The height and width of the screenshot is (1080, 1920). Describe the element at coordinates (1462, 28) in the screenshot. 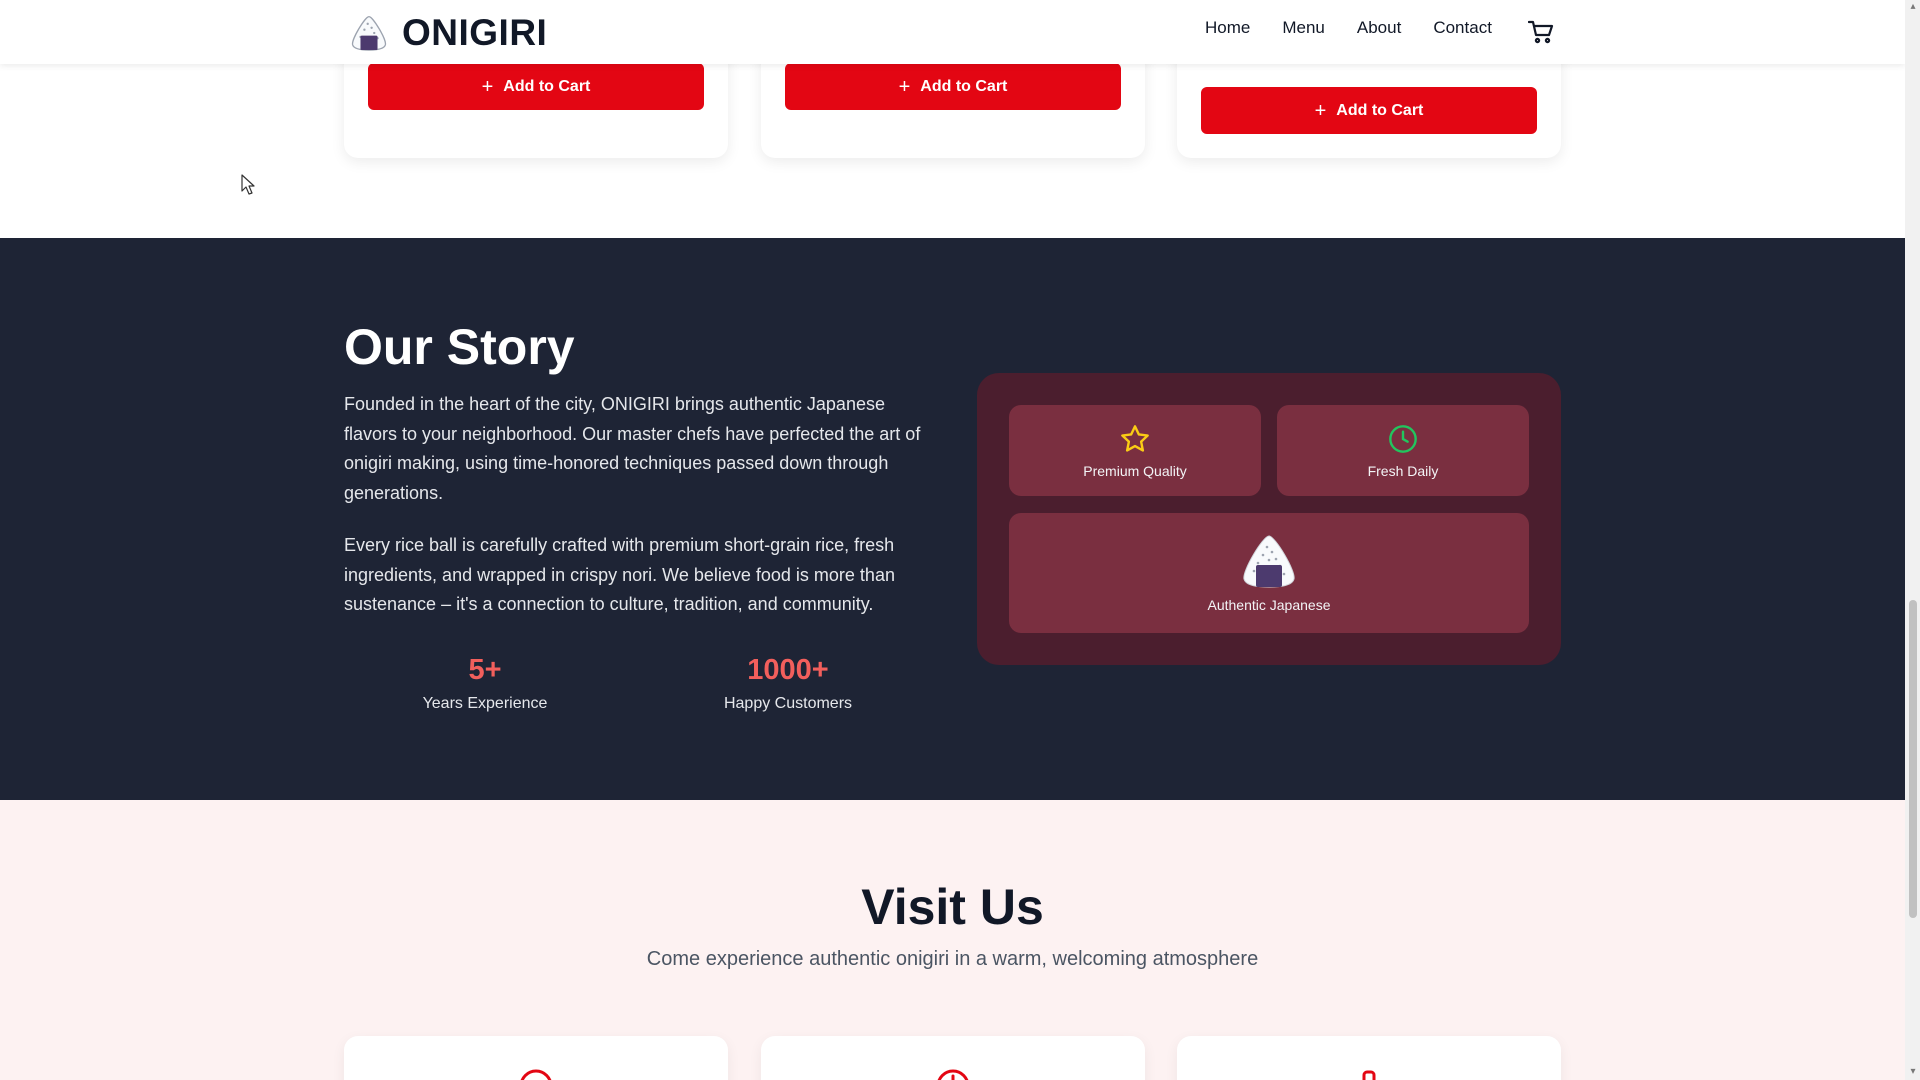

I see `nav-contact: Contact` at that location.